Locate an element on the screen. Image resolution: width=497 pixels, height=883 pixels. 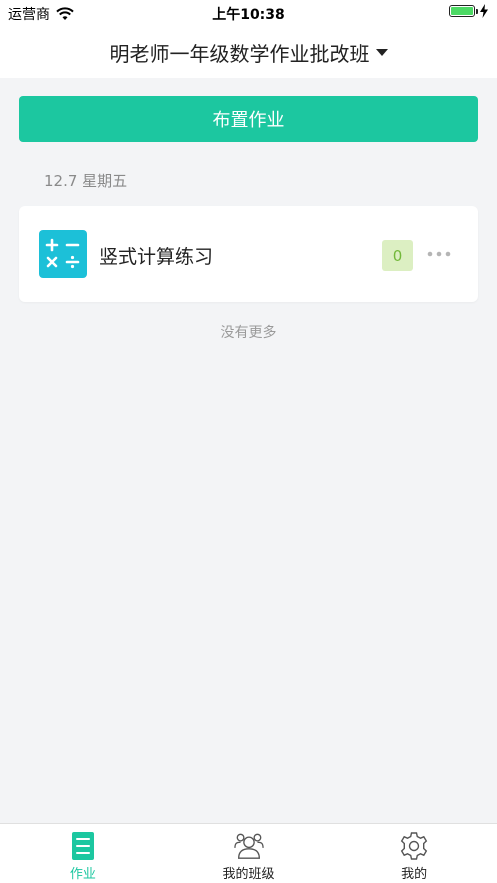
charging-icon is located at coordinates (484, 11).